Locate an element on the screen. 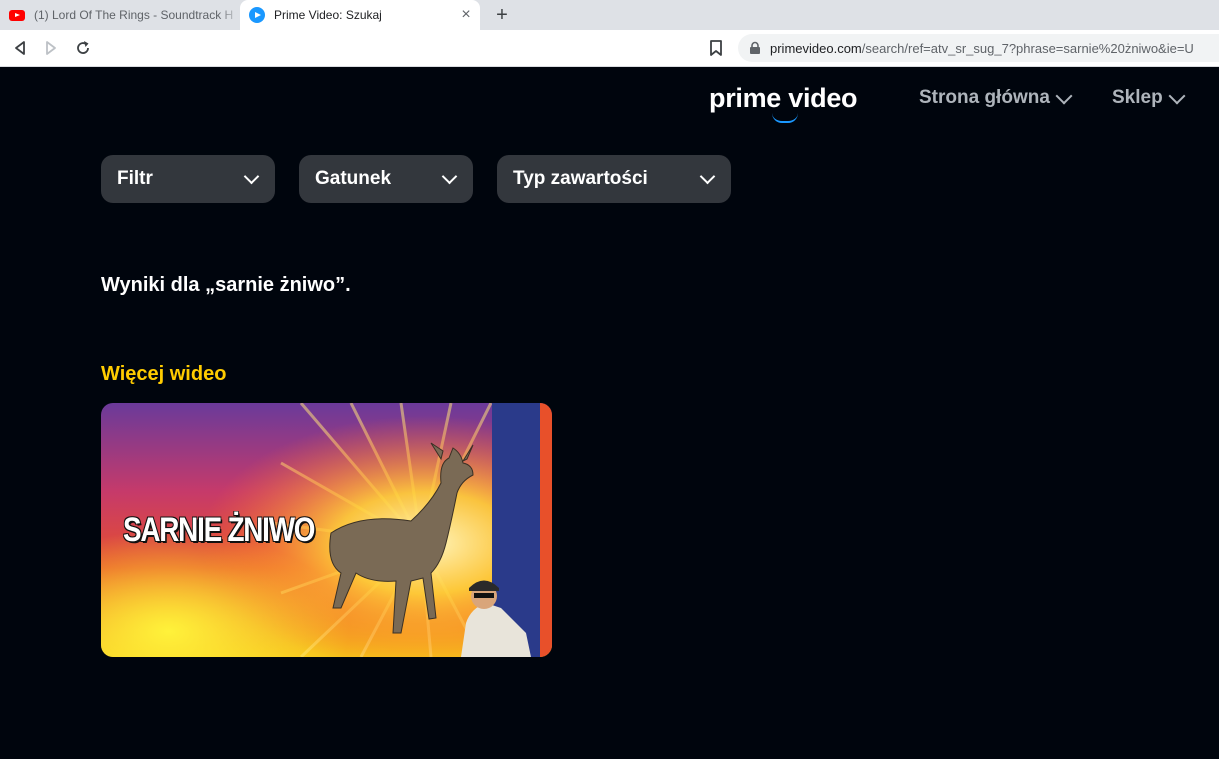 The height and width of the screenshot is (759, 1219). back-icon is located at coordinates (20, 48).